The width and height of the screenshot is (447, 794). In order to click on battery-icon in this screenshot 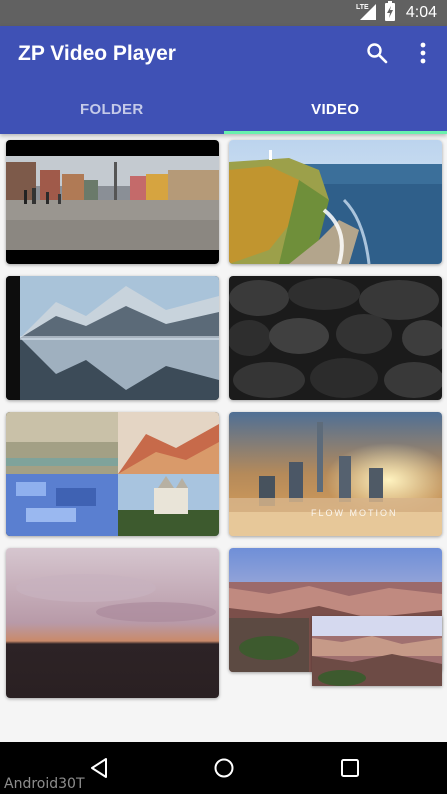, I will do `click(390, 13)`.